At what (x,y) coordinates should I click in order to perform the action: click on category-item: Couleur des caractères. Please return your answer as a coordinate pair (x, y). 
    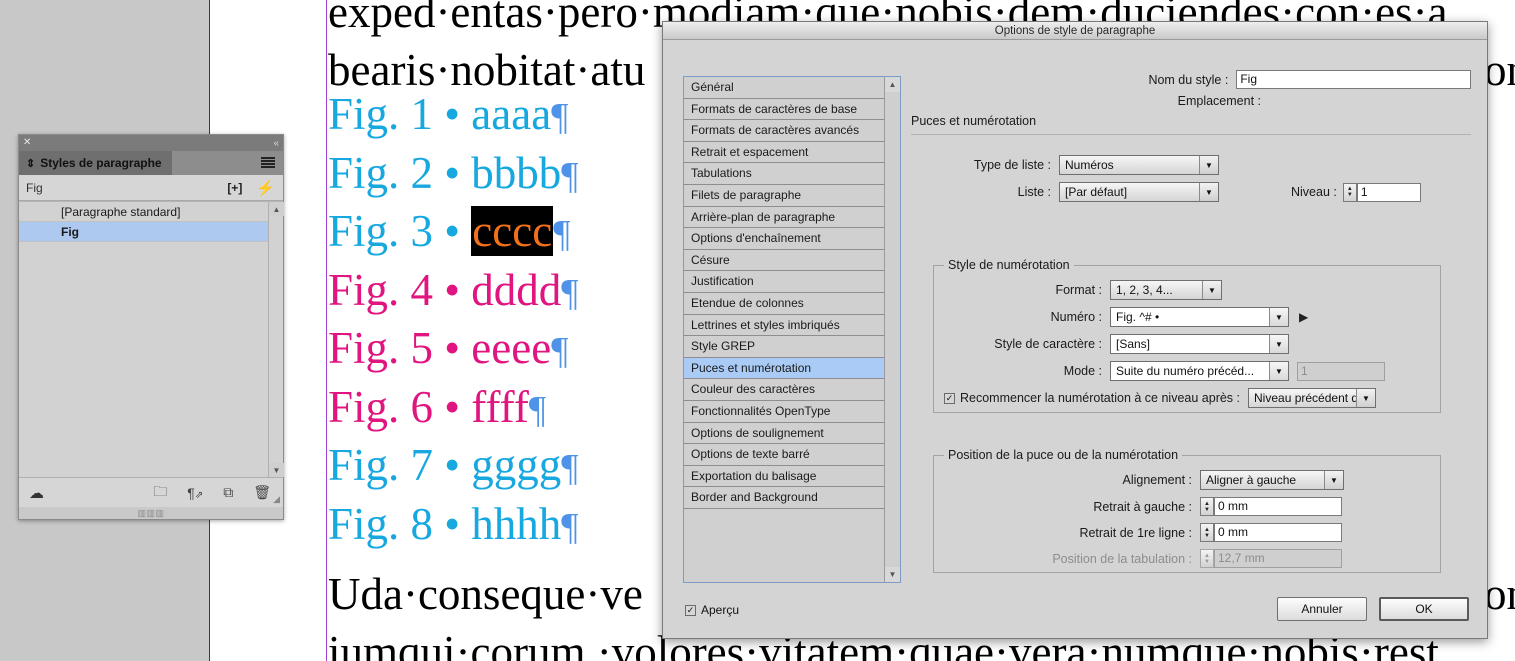
    Looking at the image, I should click on (784, 390).